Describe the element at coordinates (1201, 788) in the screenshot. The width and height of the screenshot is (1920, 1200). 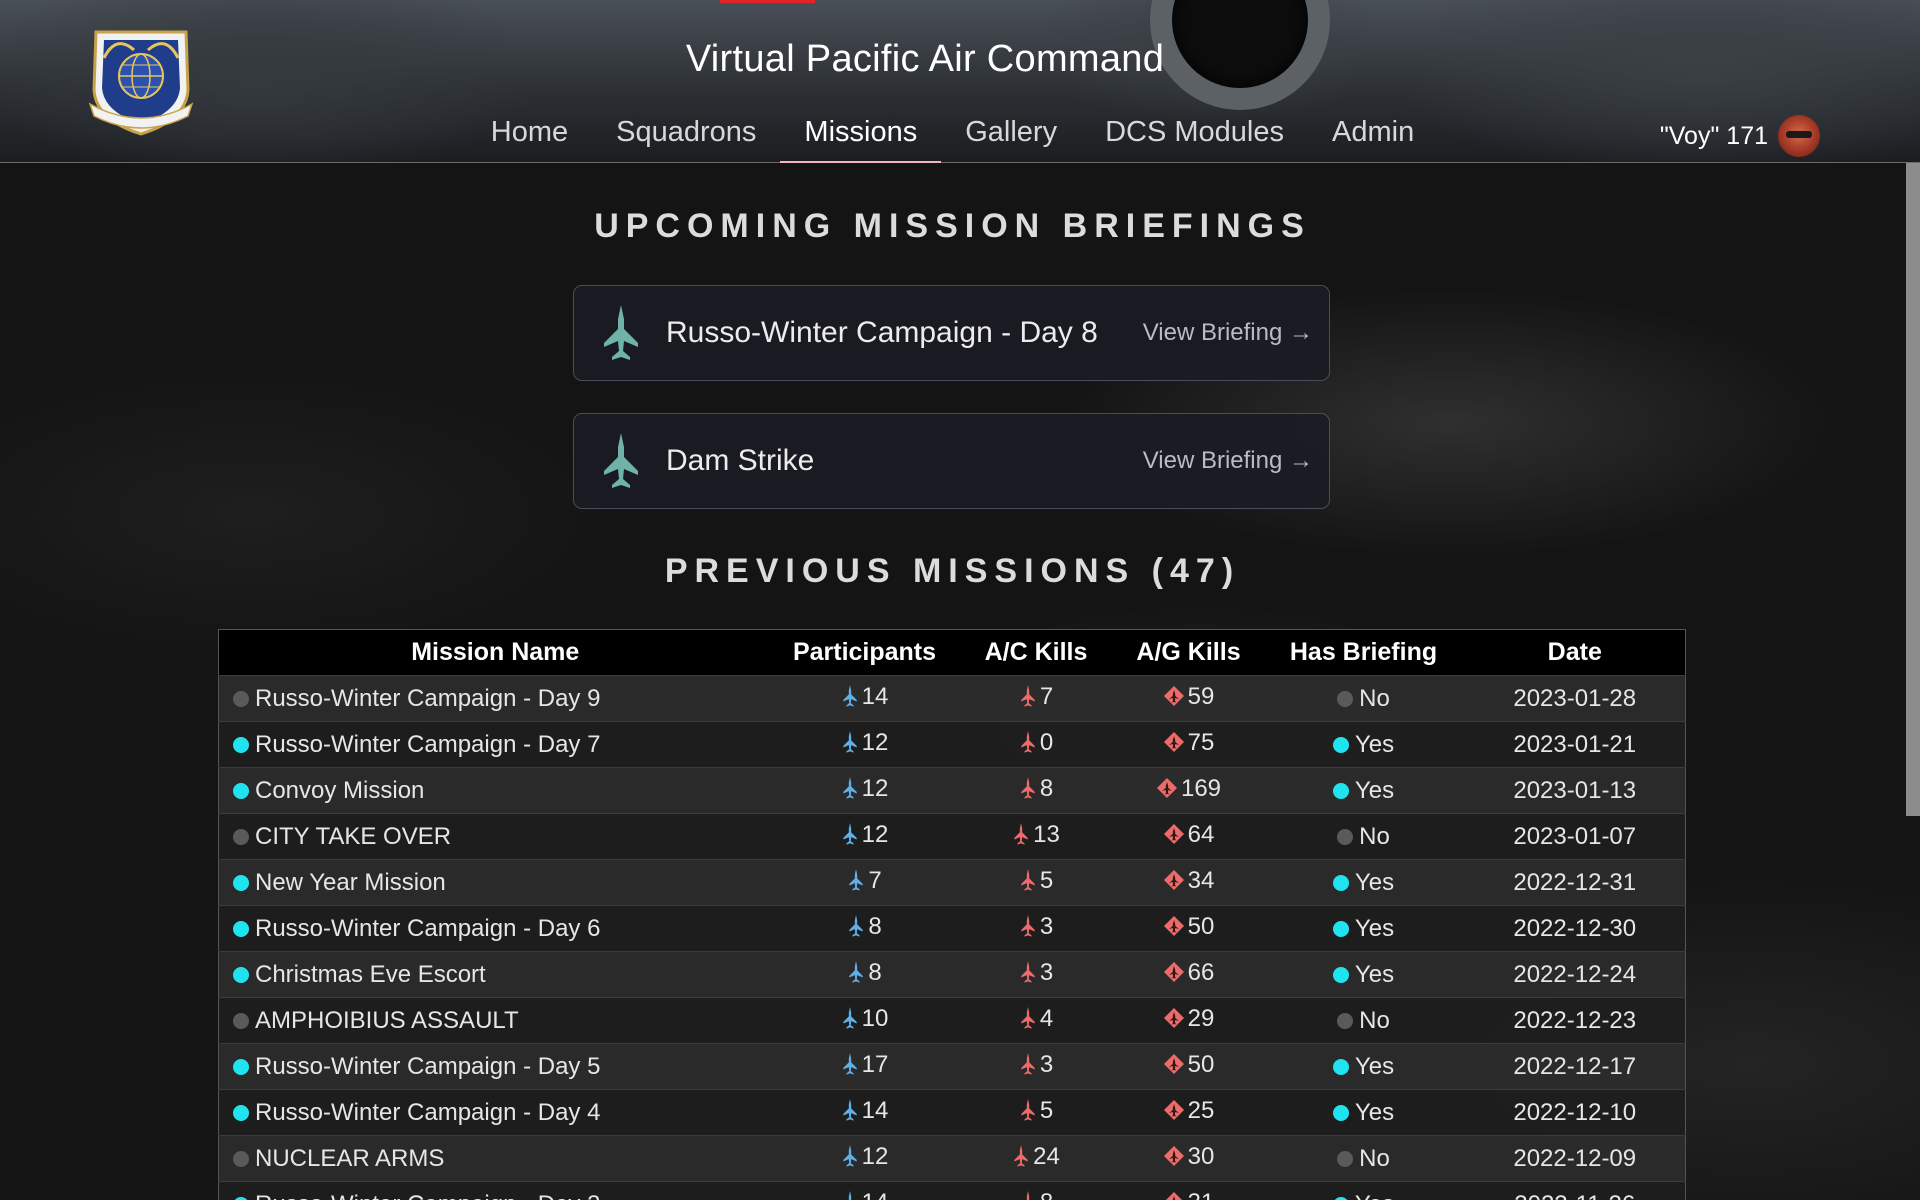
I see `ag-kills-value: 169` at that location.